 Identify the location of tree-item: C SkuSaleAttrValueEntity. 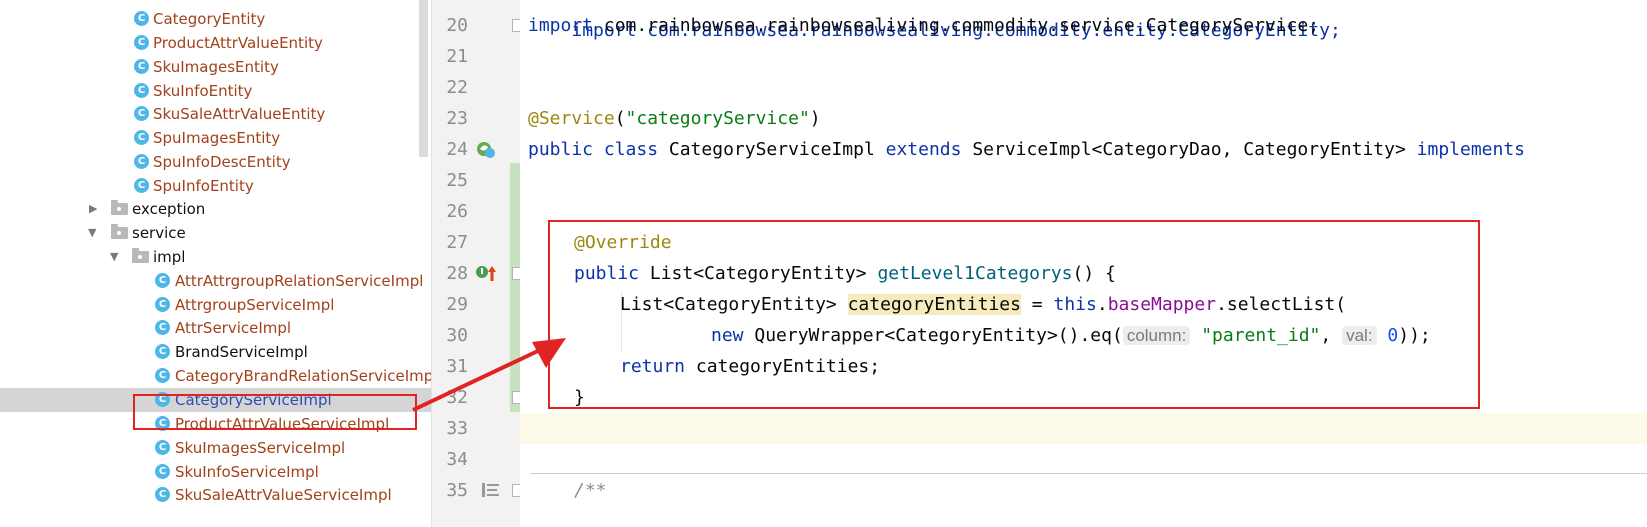
(215, 114).